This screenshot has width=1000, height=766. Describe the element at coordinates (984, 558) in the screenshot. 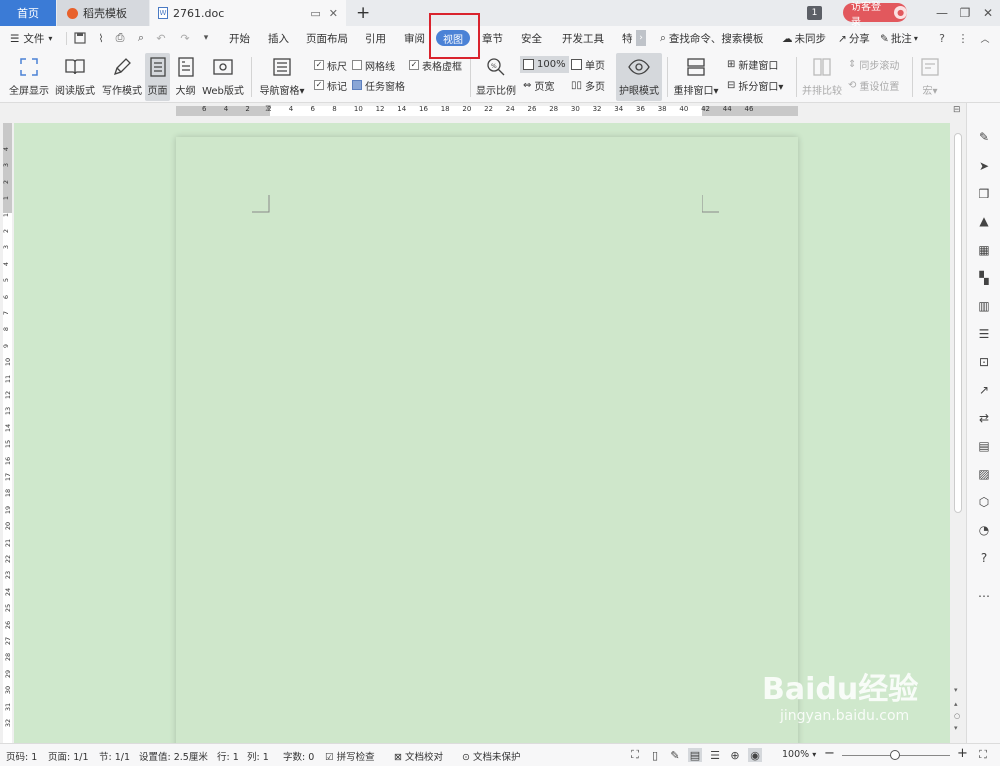

I see `help-circle-icon: ?` at that location.